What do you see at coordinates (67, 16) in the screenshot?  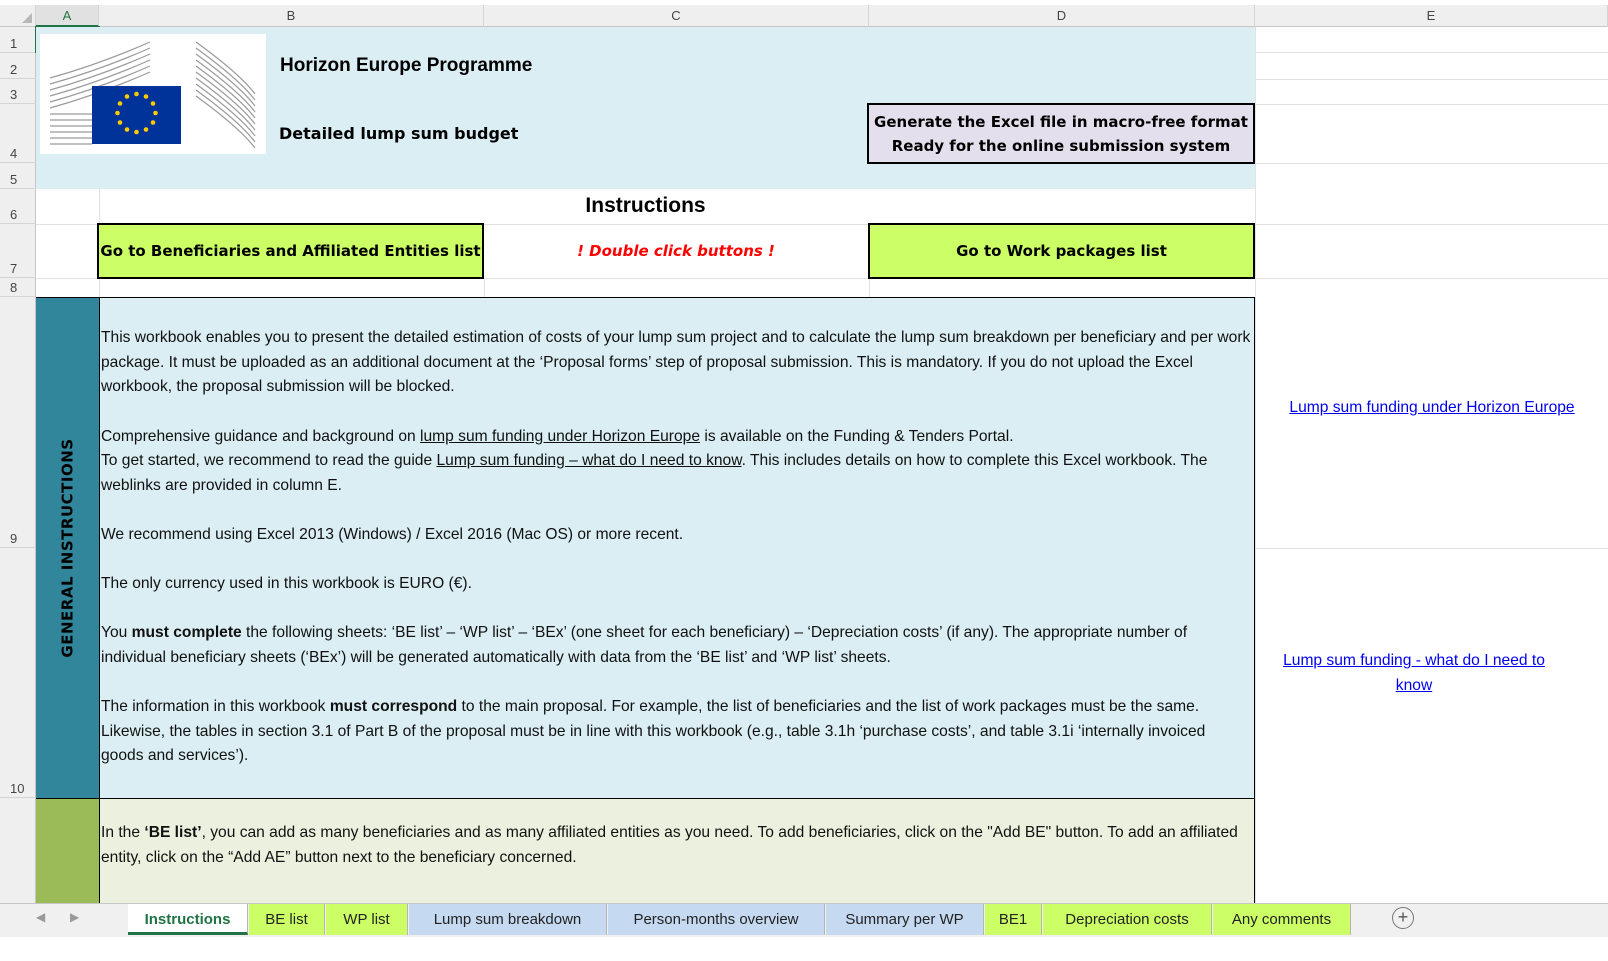 I see `column-header-a: A` at bounding box center [67, 16].